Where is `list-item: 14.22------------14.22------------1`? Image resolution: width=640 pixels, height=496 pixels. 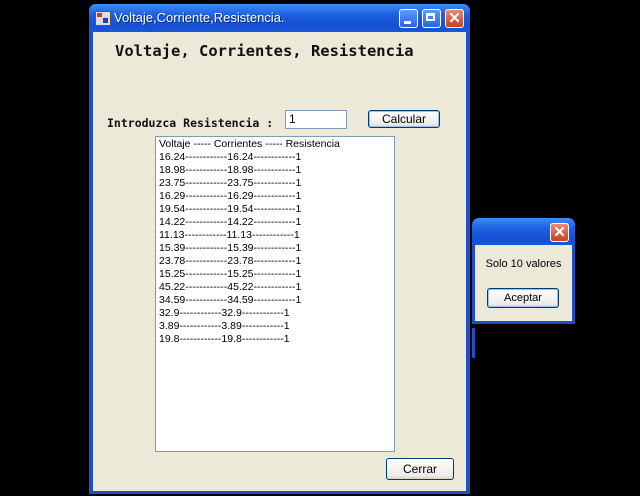
list-item: 14.22------------14.22------------1 is located at coordinates (275, 222).